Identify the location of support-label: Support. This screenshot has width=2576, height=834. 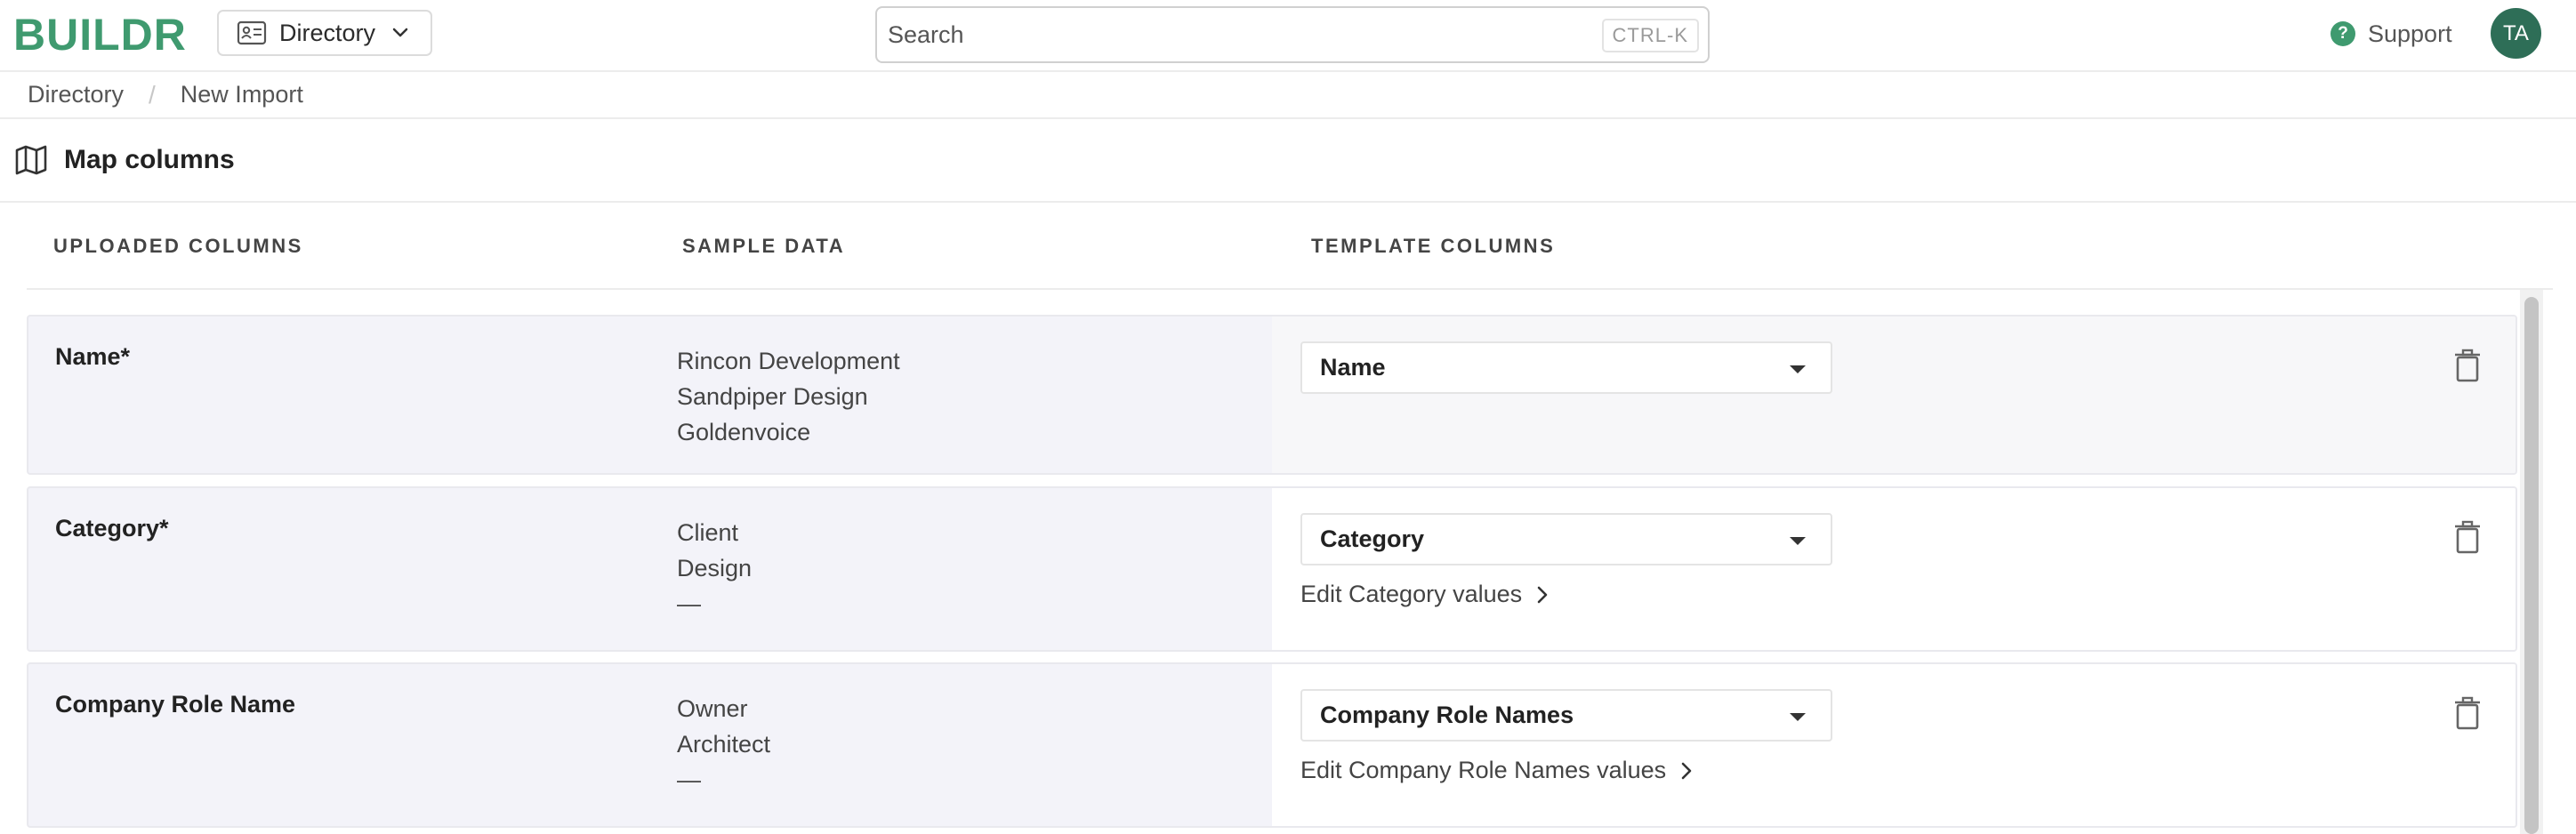
(2410, 33).